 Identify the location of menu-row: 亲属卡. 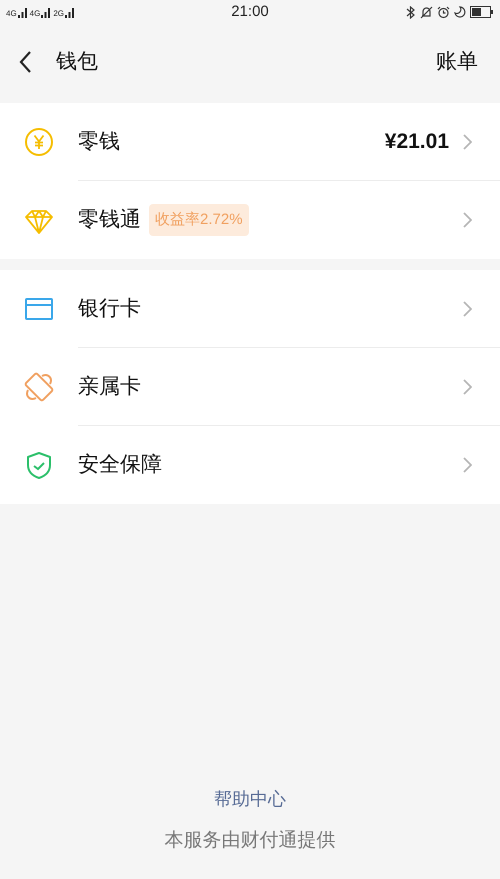
(250, 387).